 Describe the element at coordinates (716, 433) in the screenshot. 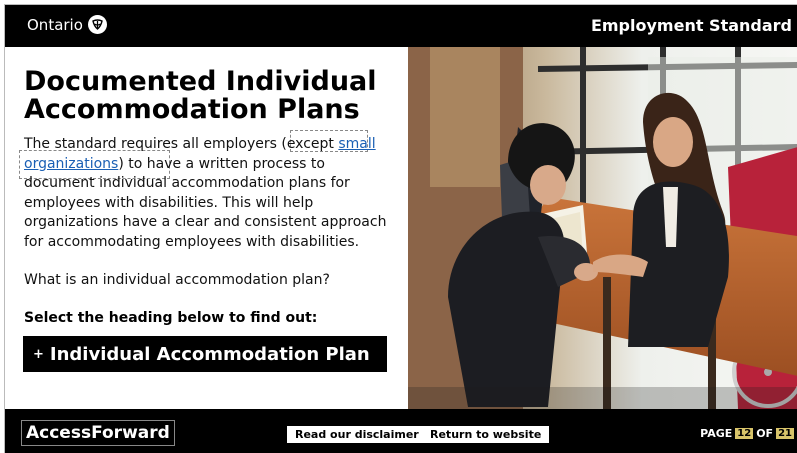

I see `page-label: PAGE` at that location.